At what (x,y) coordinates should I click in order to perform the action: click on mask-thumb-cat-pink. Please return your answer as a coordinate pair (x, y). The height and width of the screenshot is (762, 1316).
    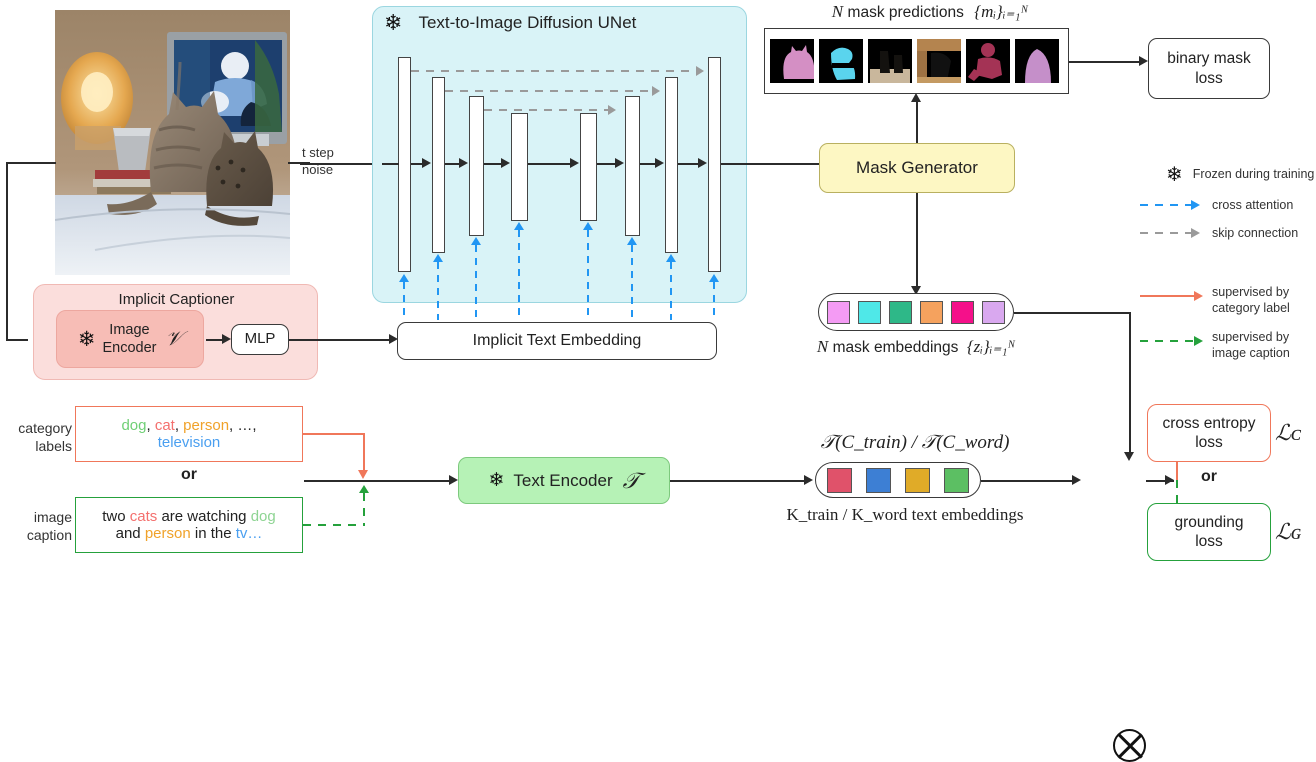
    Looking at the image, I should click on (792, 61).